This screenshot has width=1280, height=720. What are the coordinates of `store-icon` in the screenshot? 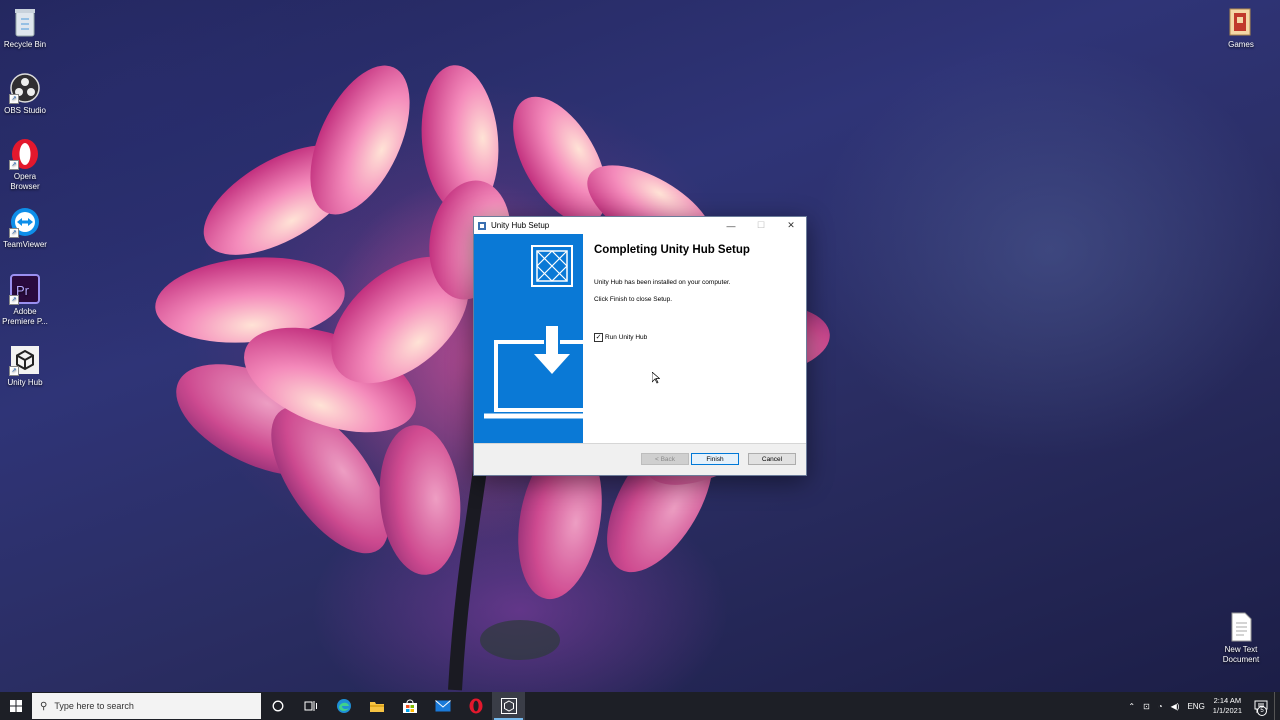 It's located at (409, 706).